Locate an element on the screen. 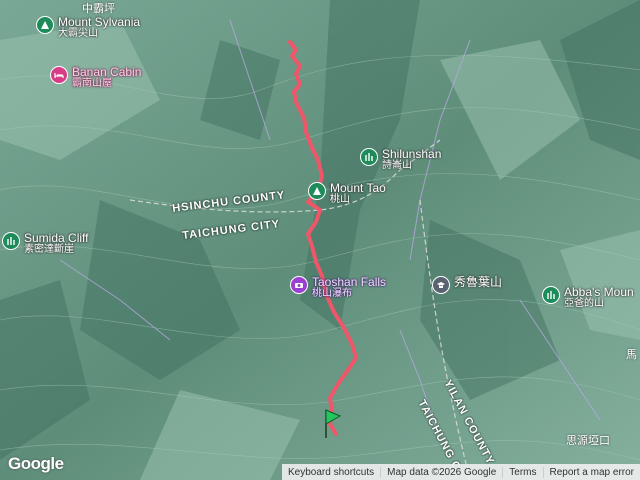 This screenshot has width=640, height=480. poi-name-zh: 素密達斷崖 is located at coordinates (49, 249).